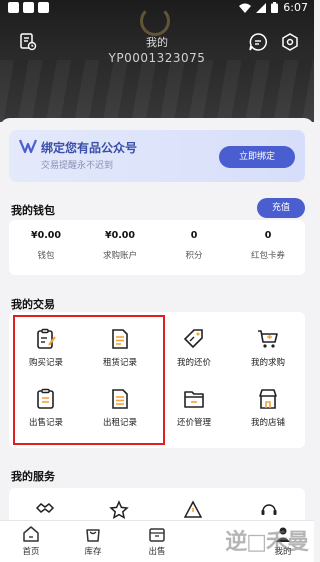 The height and width of the screenshot is (562, 320). What do you see at coordinates (268, 339) in the screenshot?
I see `cart-icon` at bounding box center [268, 339].